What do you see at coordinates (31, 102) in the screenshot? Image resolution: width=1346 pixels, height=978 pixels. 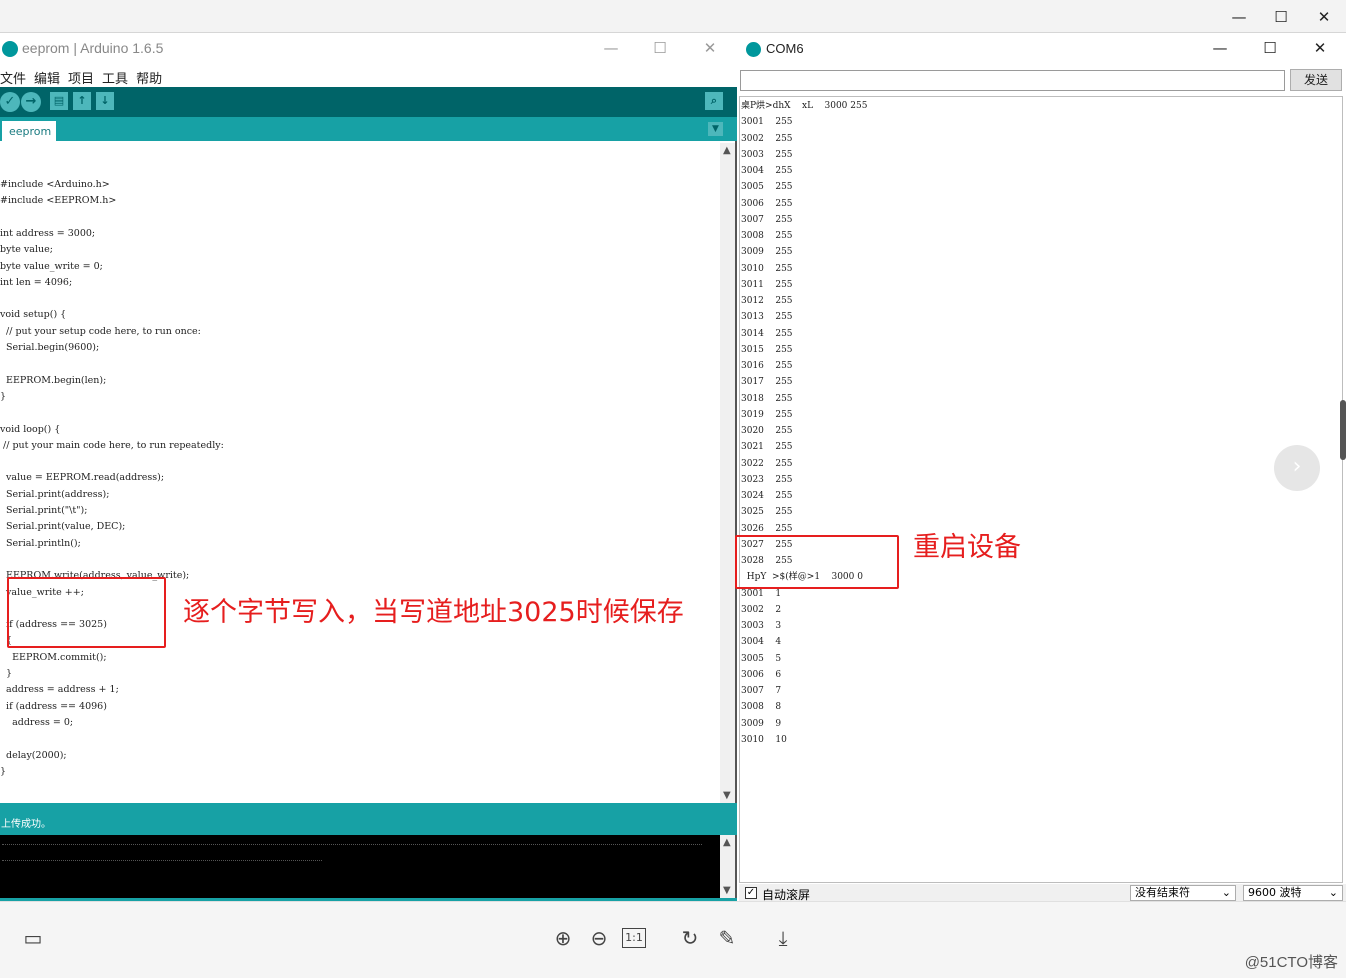 I see `upload-icon: →` at bounding box center [31, 102].